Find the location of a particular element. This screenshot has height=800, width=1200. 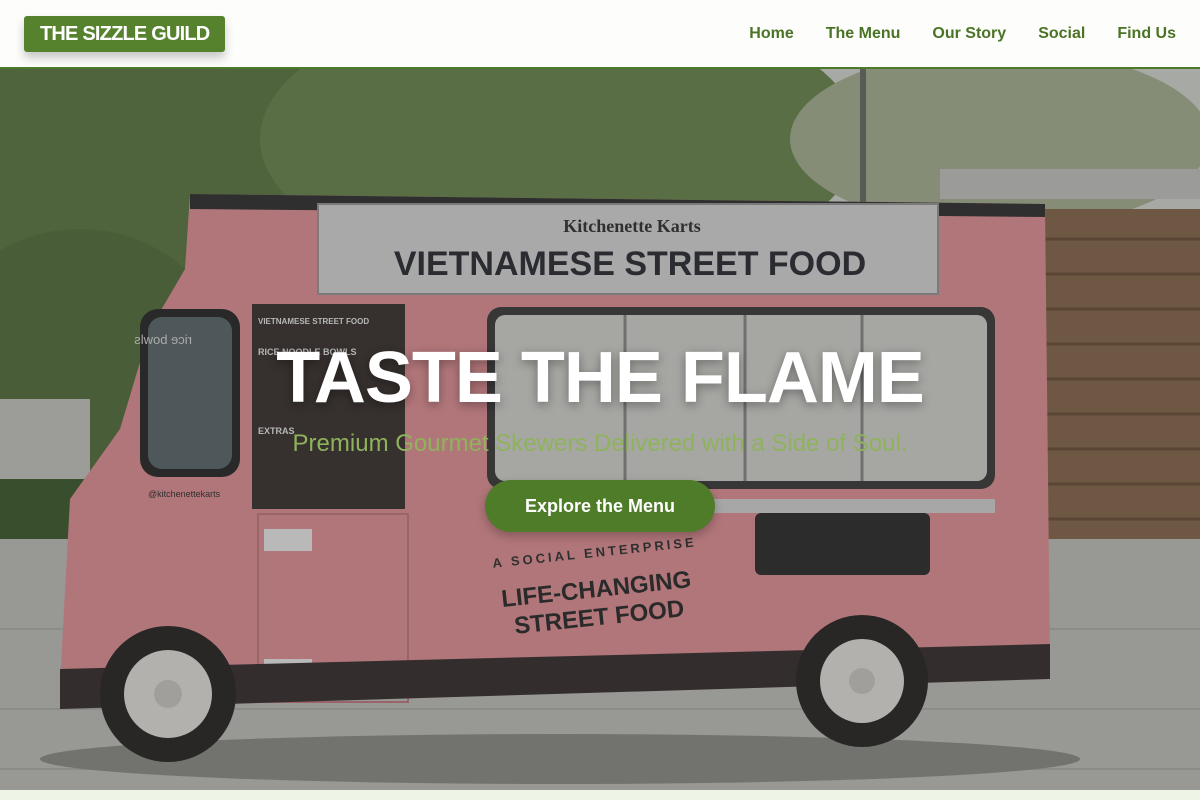

nav-link-find-us: Find Us is located at coordinates (1146, 34).